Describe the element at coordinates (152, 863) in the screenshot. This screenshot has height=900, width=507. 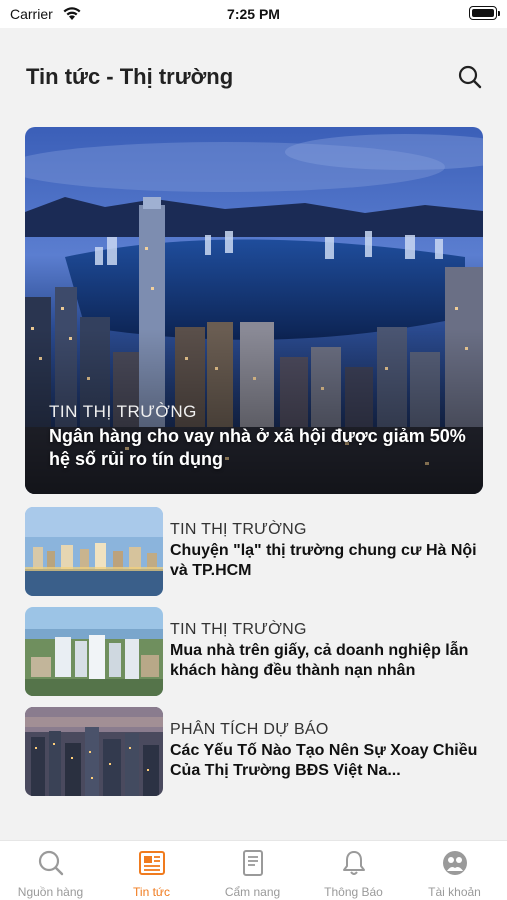
I see `newspaper-icon` at that location.